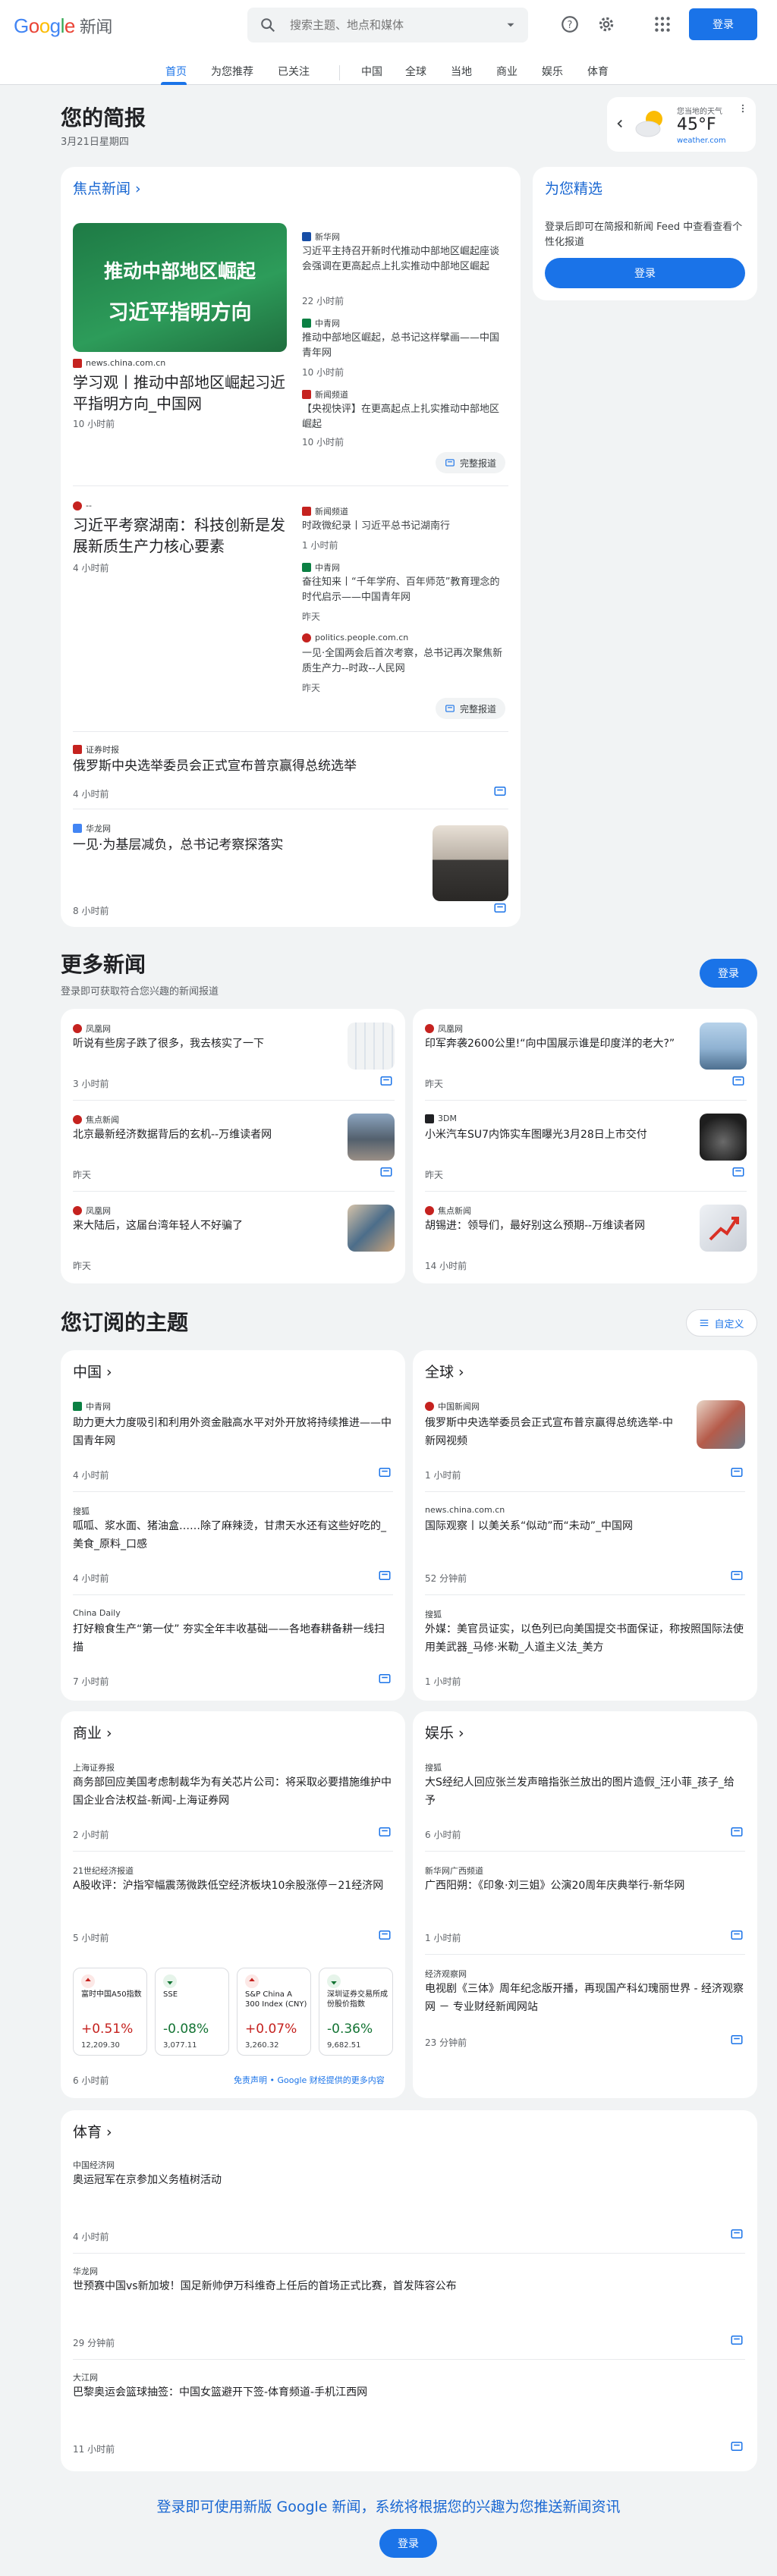 The width and height of the screenshot is (777, 2576). I want to click on story-title: 印军奔袭2600公里!“向中国展示谁是印度洋的老大?”, so click(554, 1044).